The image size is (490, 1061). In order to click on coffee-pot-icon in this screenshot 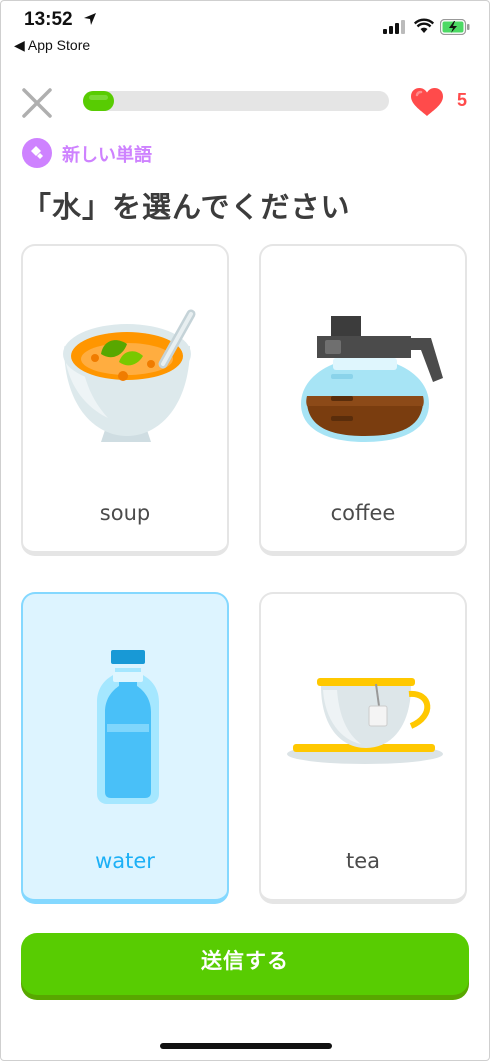, I will do `click(372, 379)`.